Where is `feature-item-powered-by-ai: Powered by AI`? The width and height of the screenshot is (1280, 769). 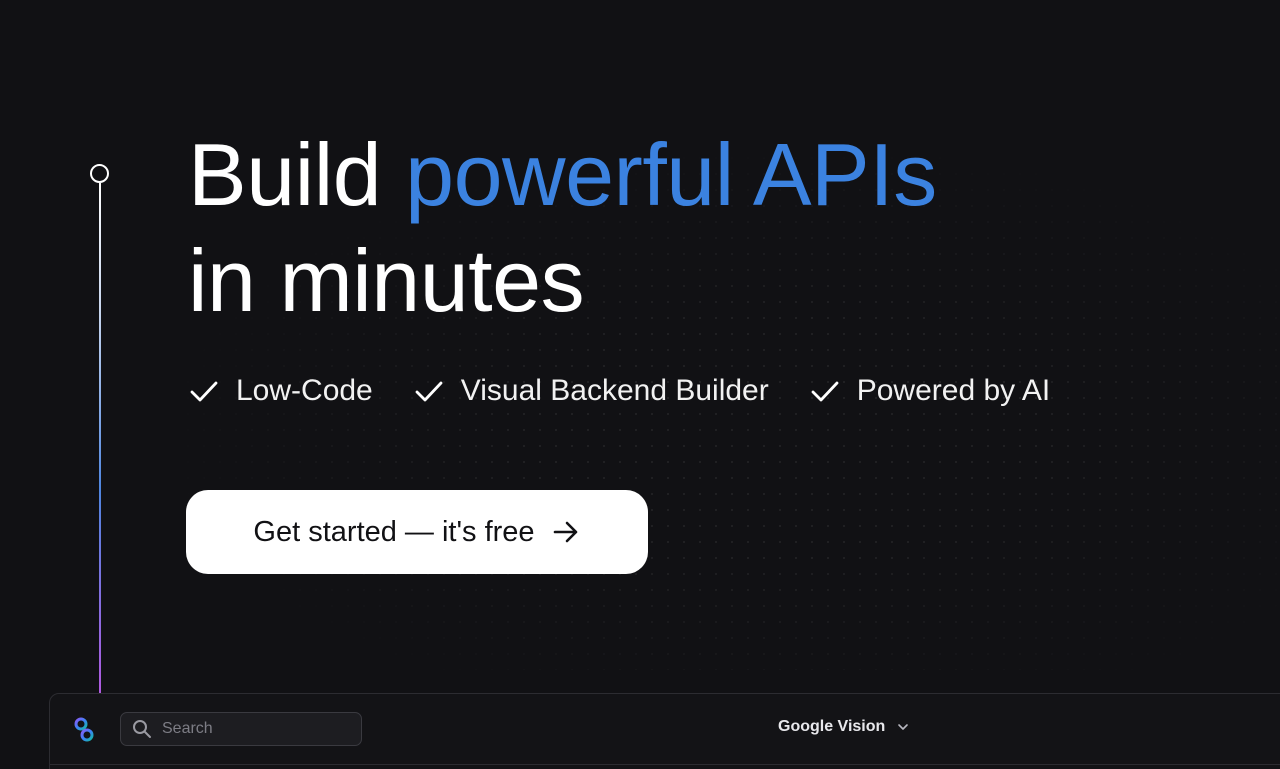
feature-item-powered-by-ai: Powered by AI is located at coordinates (929, 391).